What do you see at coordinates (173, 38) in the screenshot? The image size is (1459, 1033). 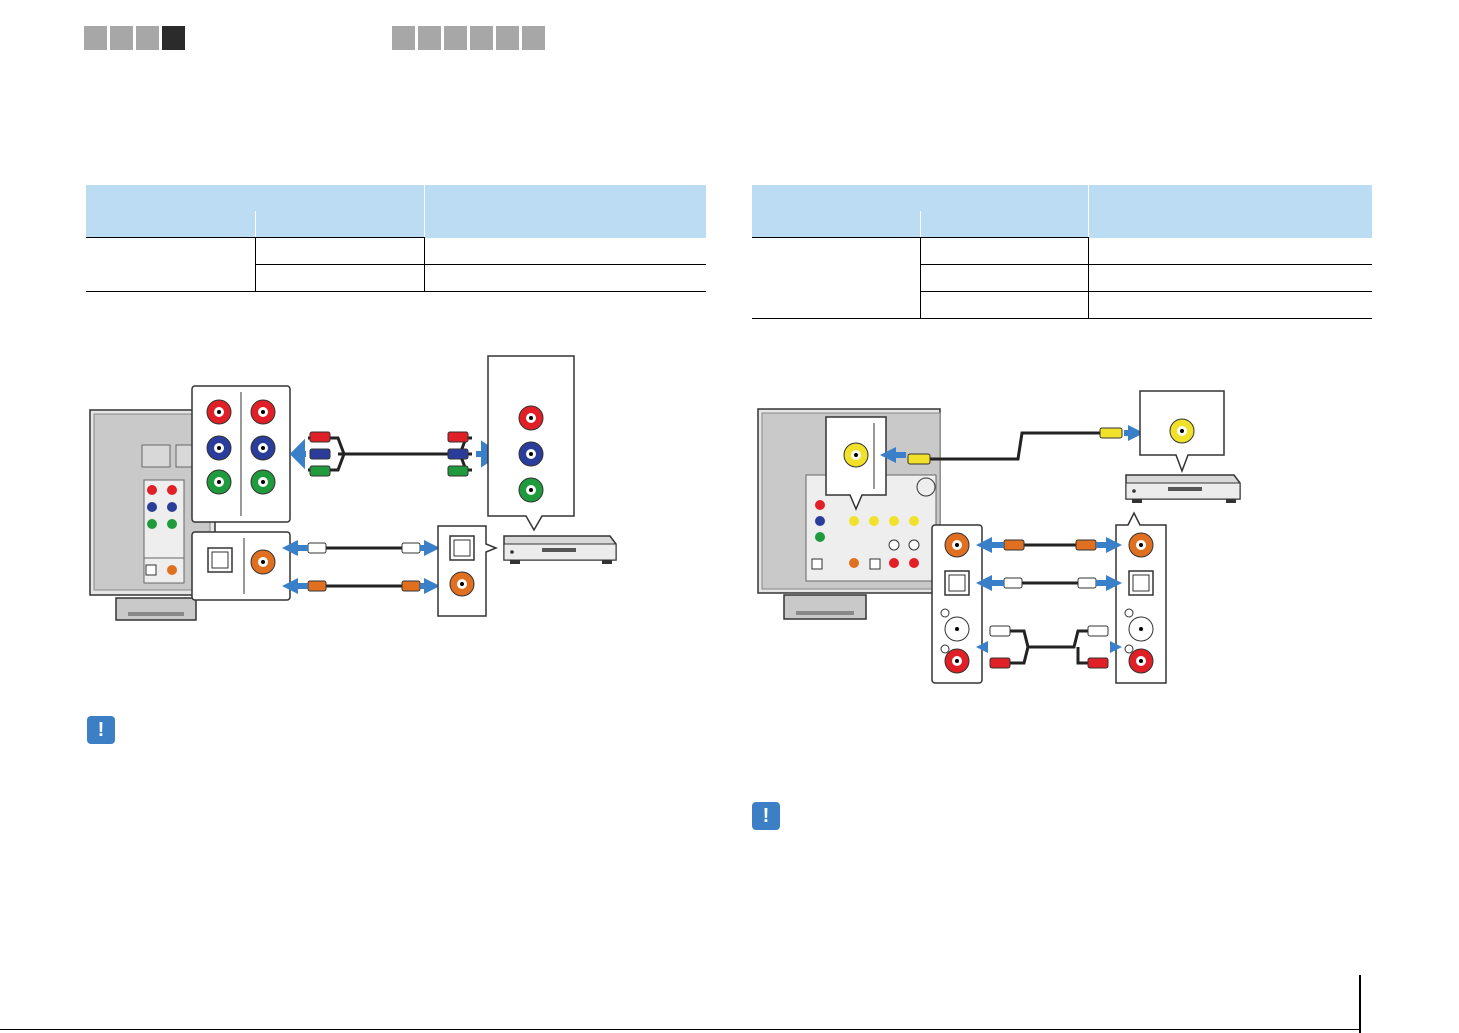 I see `section-tab-active` at bounding box center [173, 38].